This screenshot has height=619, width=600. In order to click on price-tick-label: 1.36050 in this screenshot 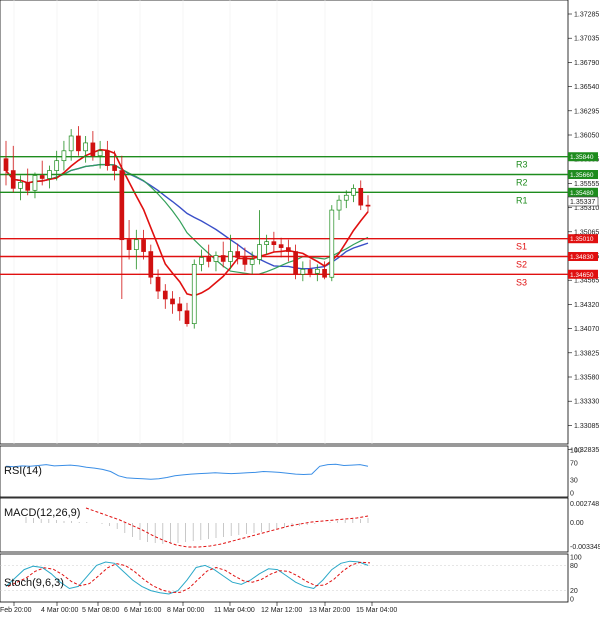, I will do `click(586, 136)`.